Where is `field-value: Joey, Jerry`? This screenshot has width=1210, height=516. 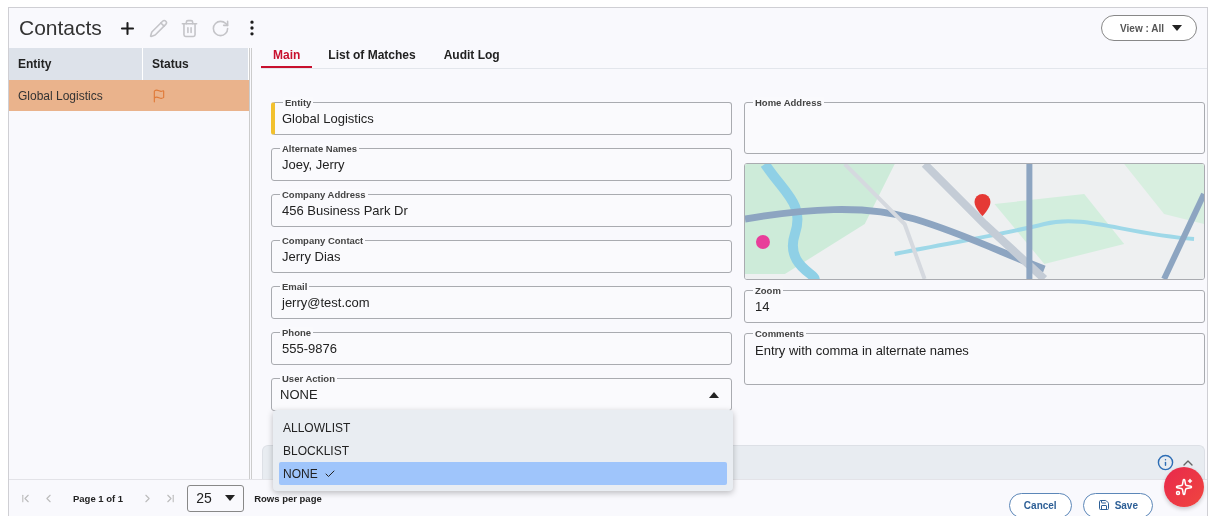
field-value: Joey, Jerry is located at coordinates (313, 164).